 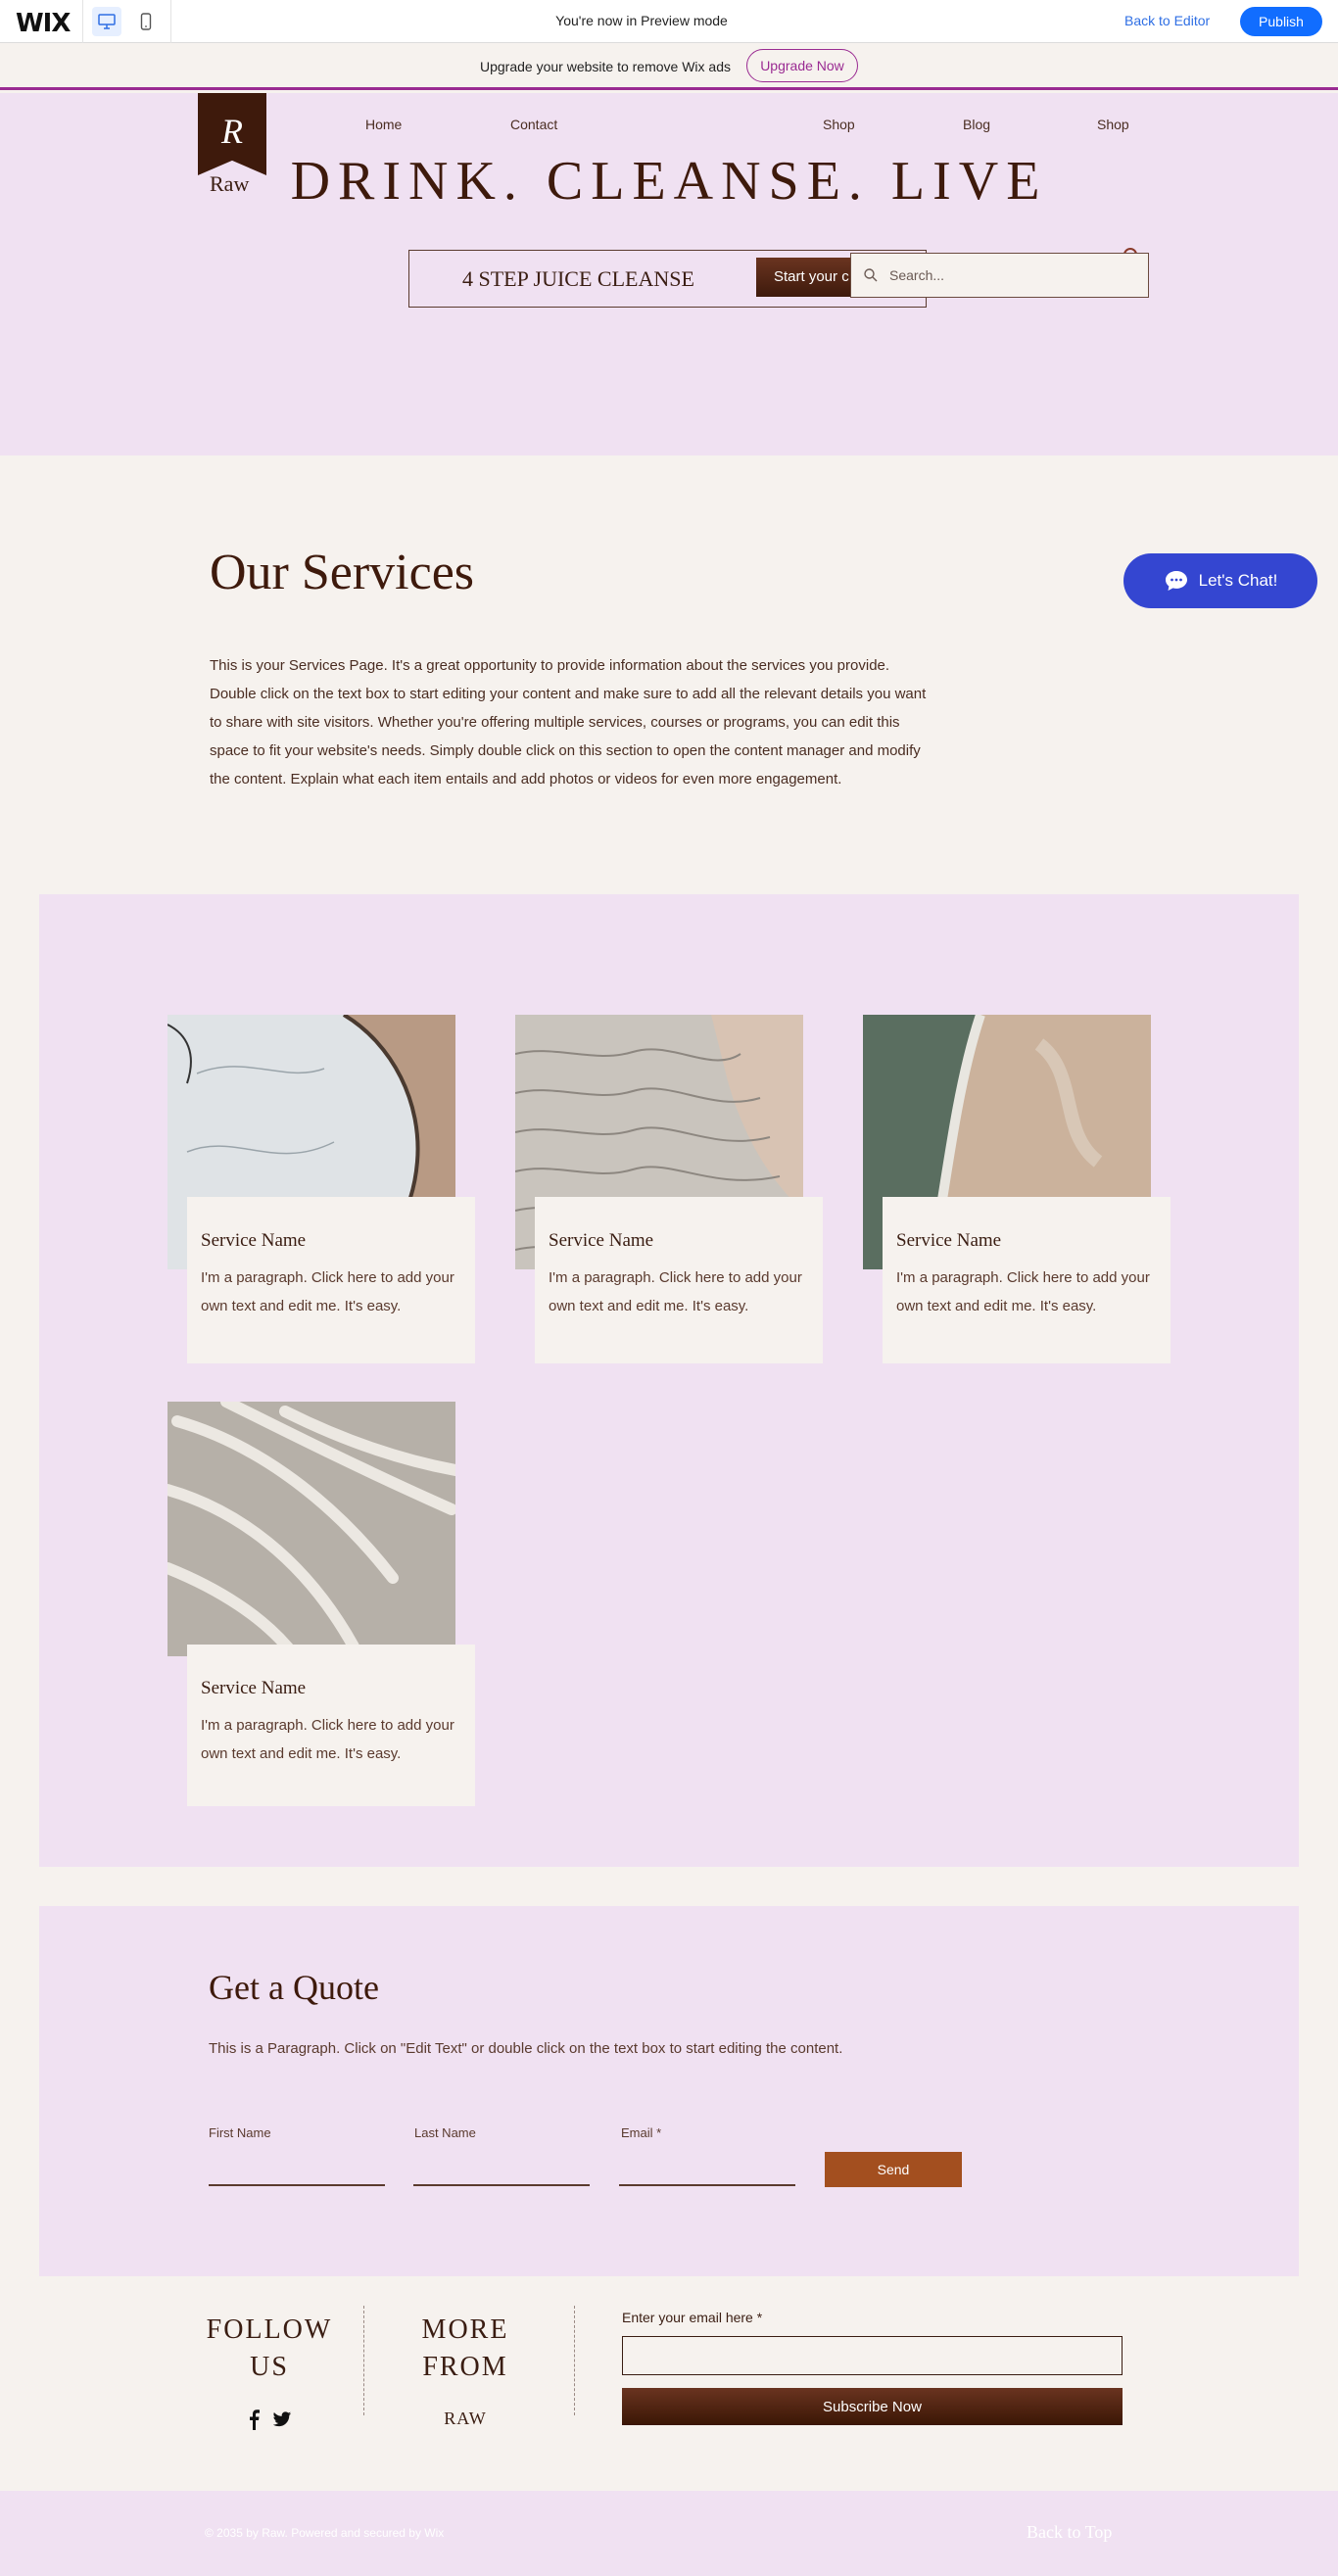 What do you see at coordinates (465, 2348) in the screenshot?
I see `more-from-heading: MORE FROM` at bounding box center [465, 2348].